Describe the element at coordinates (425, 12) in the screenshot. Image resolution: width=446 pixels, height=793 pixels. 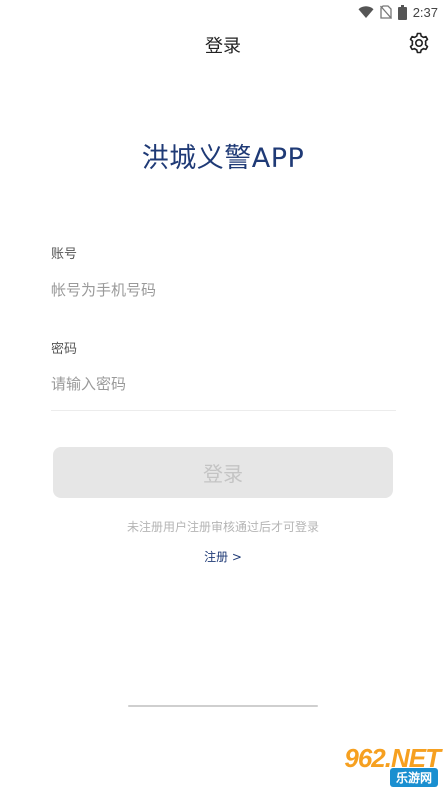
I see `status-time: 2:37` at that location.